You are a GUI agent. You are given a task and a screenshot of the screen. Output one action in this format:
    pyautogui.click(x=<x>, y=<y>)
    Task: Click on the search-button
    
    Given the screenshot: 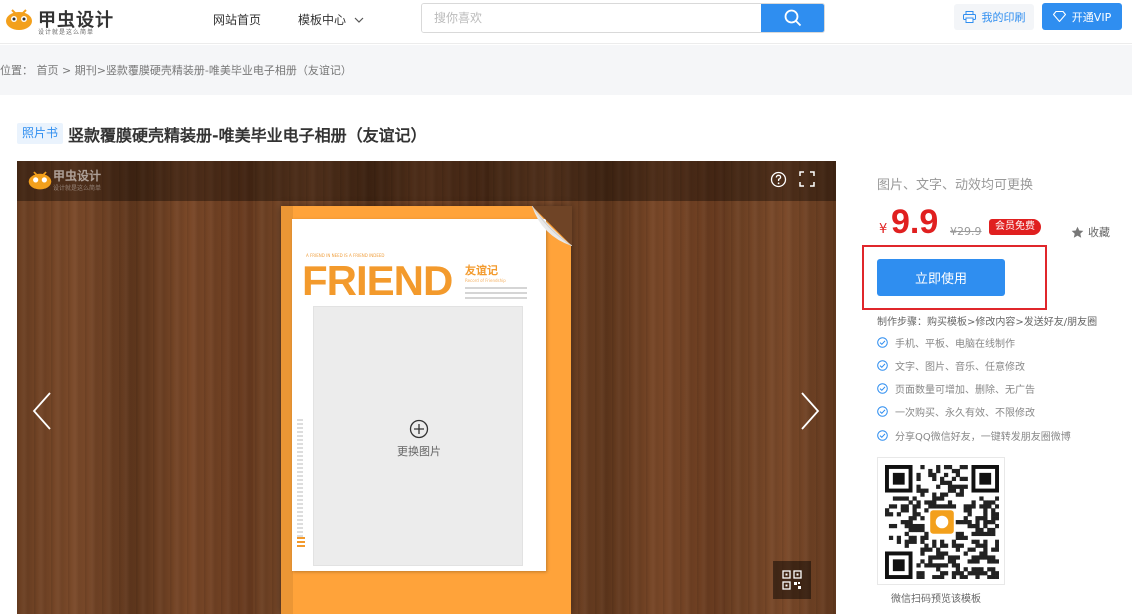 What is the action you would take?
    pyautogui.click(x=792, y=18)
    